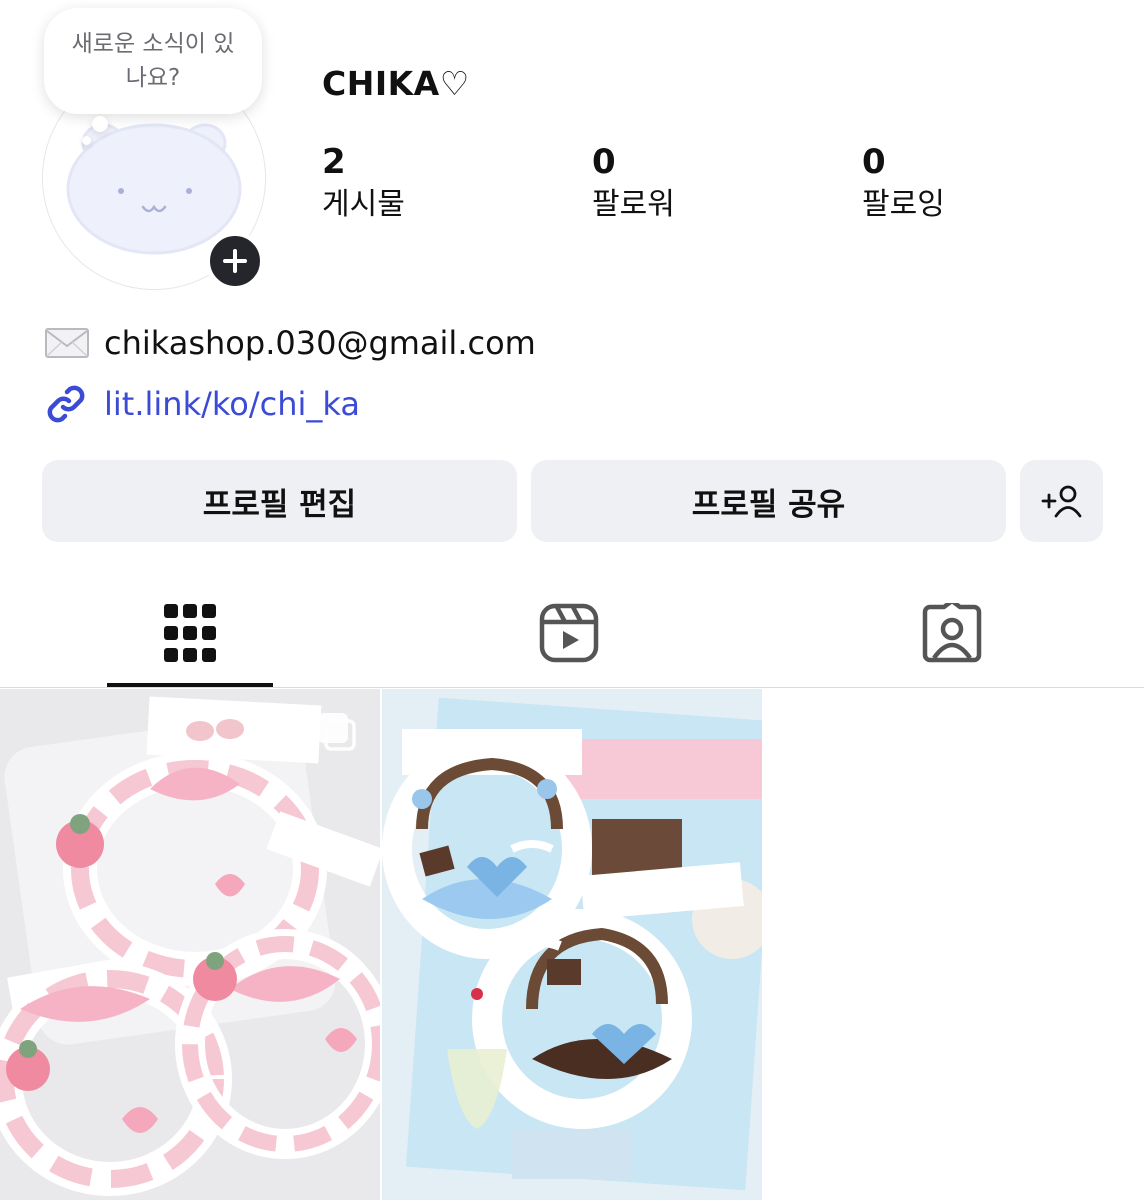 The width and height of the screenshot is (1144, 1200). What do you see at coordinates (232, 404) in the screenshot?
I see `link-text: lit.link/ko/chi_ka` at bounding box center [232, 404].